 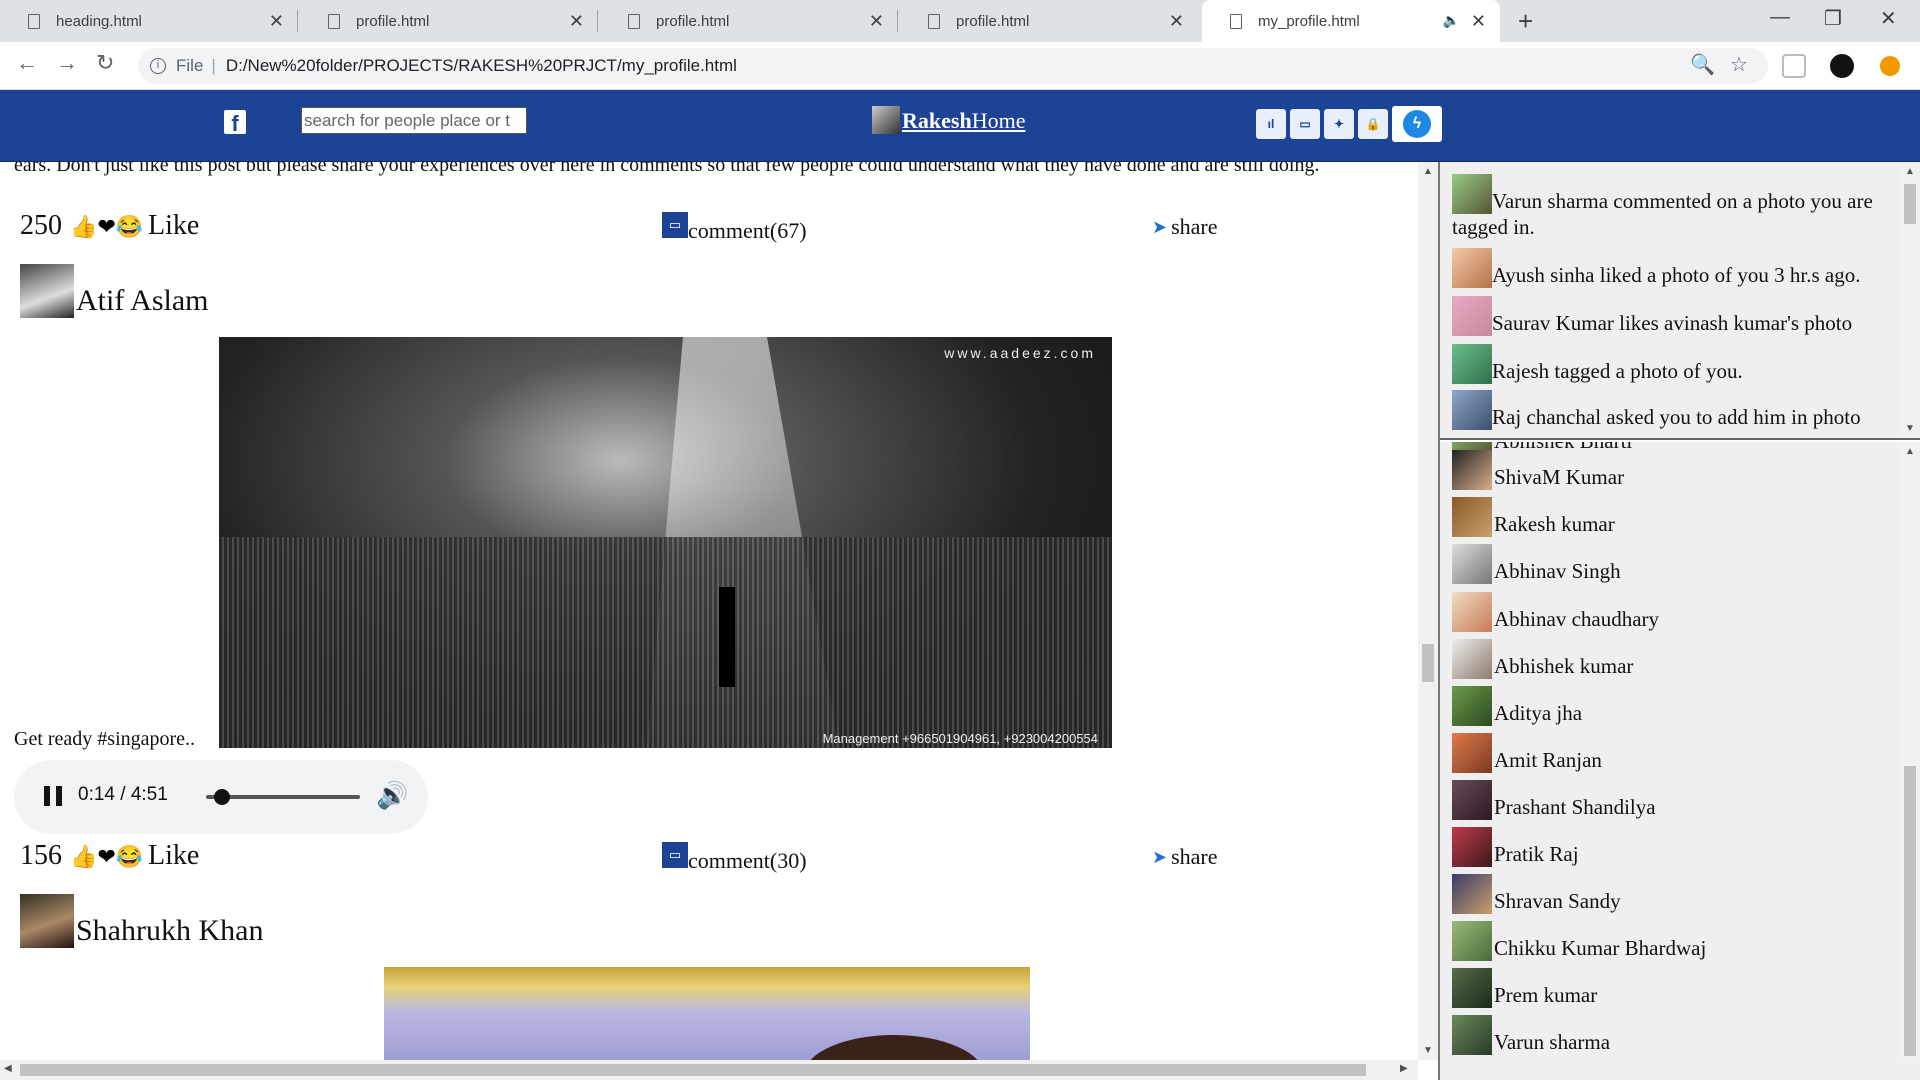 I want to click on lock-icon: 🔒, so click(x=1373, y=124).